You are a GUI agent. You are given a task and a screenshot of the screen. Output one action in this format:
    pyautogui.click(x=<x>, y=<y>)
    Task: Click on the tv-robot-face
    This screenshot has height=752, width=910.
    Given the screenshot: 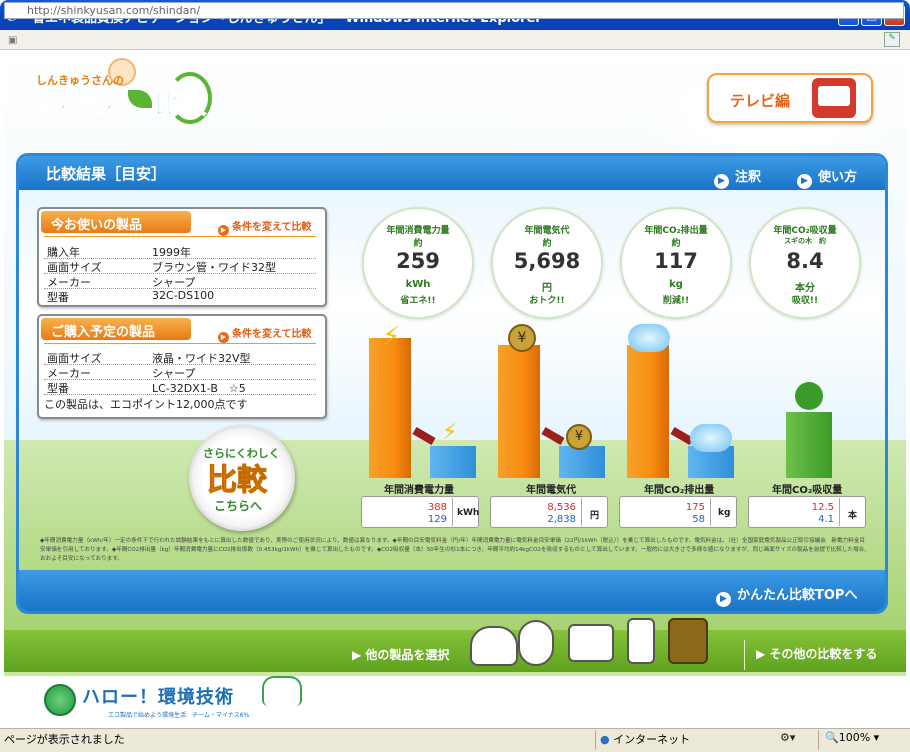 What is the action you would take?
    pyautogui.click(x=834, y=96)
    